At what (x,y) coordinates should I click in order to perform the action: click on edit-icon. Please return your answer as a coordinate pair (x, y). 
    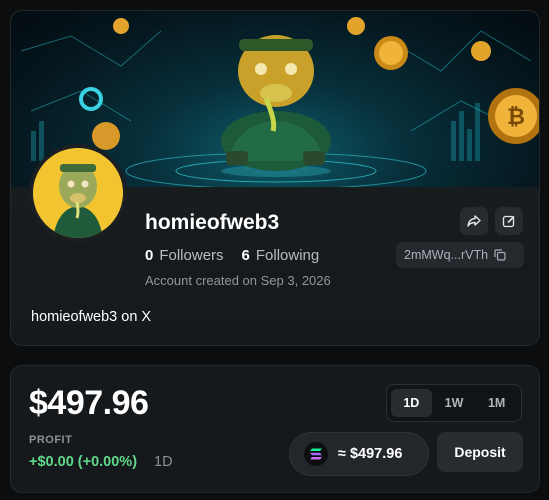
    Looking at the image, I should click on (508, 221).